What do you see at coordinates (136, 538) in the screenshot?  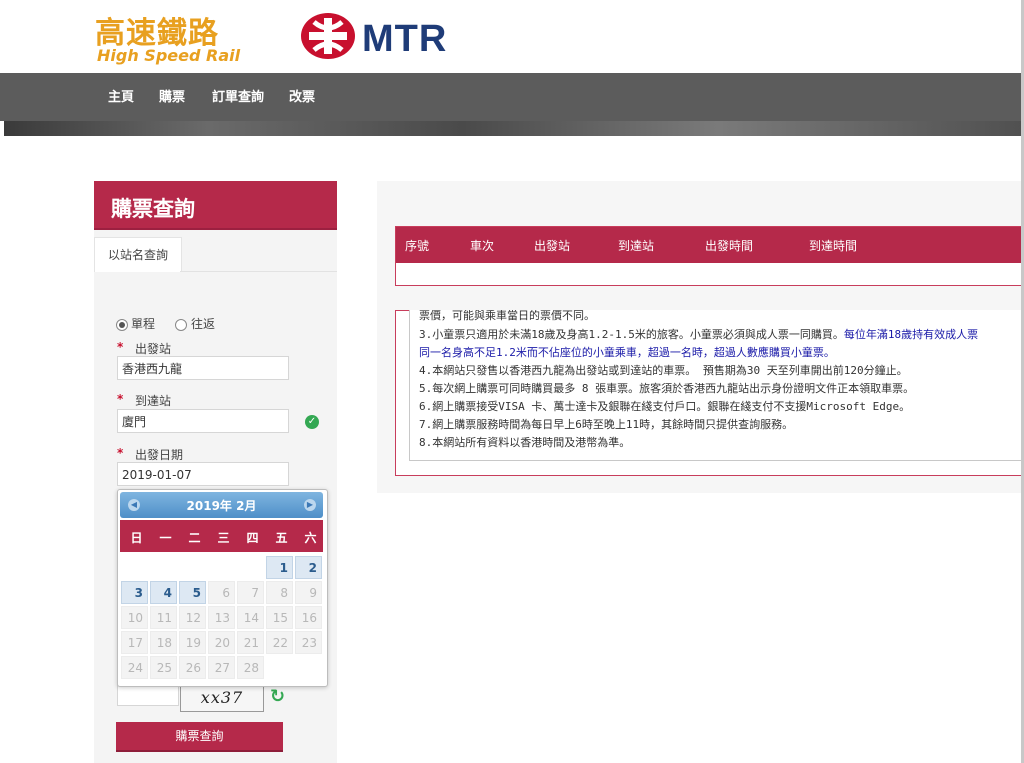 I see `weekday-label: 日` at bounding box center [136, 538].